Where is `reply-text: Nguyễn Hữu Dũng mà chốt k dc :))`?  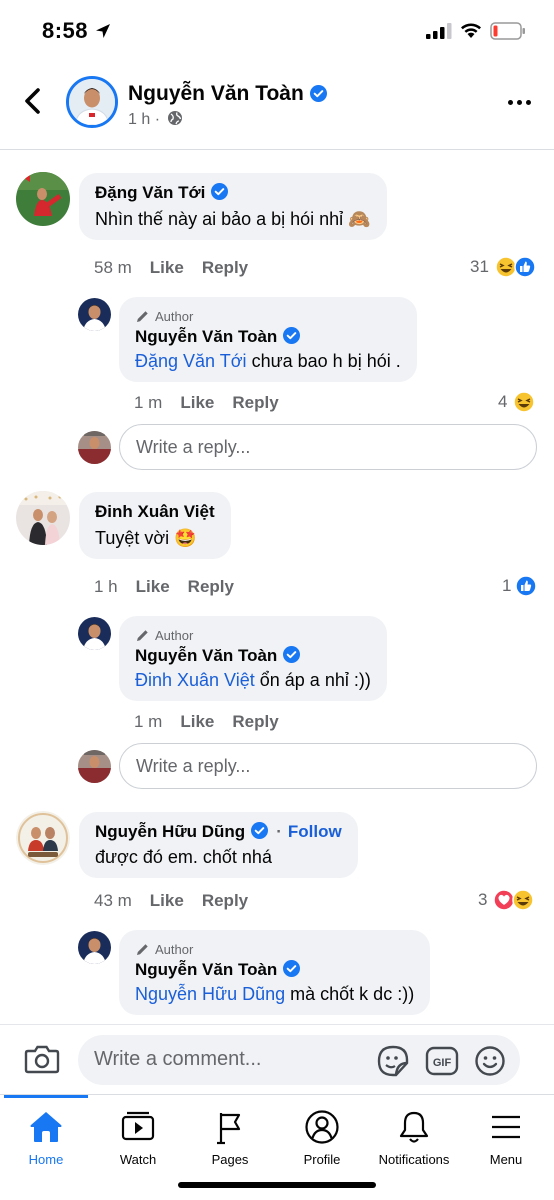 reply-text: Nguyễn Hữu Dũng mà chốt k dc :)) is located at coordinates (275, 994).